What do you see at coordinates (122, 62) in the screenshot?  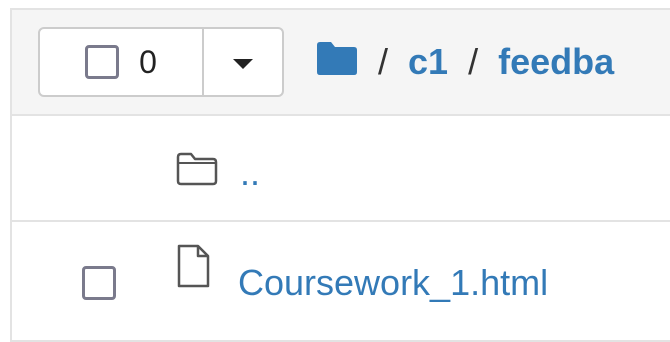 I see `select-all-button: 0` at bounding box center [122, 62].